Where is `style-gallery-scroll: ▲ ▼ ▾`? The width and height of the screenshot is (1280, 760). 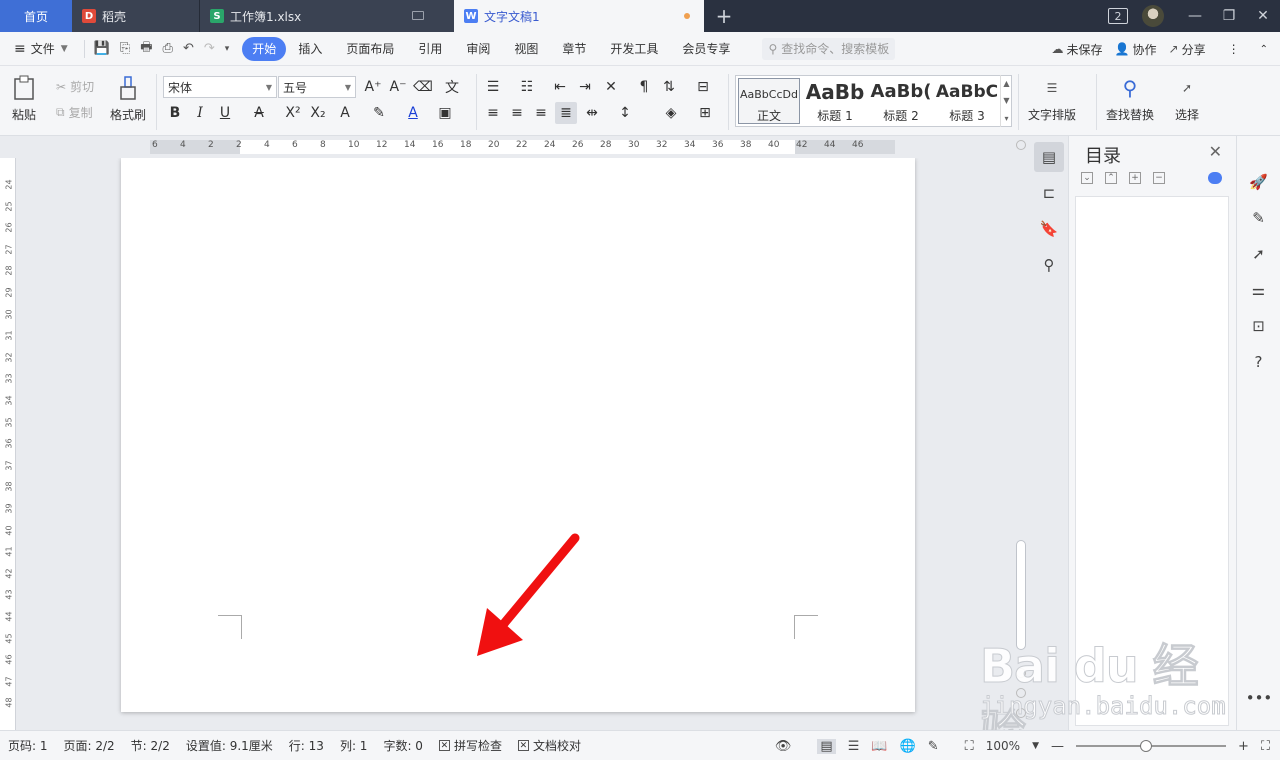
style-gallery-scroll: ▲ ▼ ▾ is located at coordinates (1006, 101).